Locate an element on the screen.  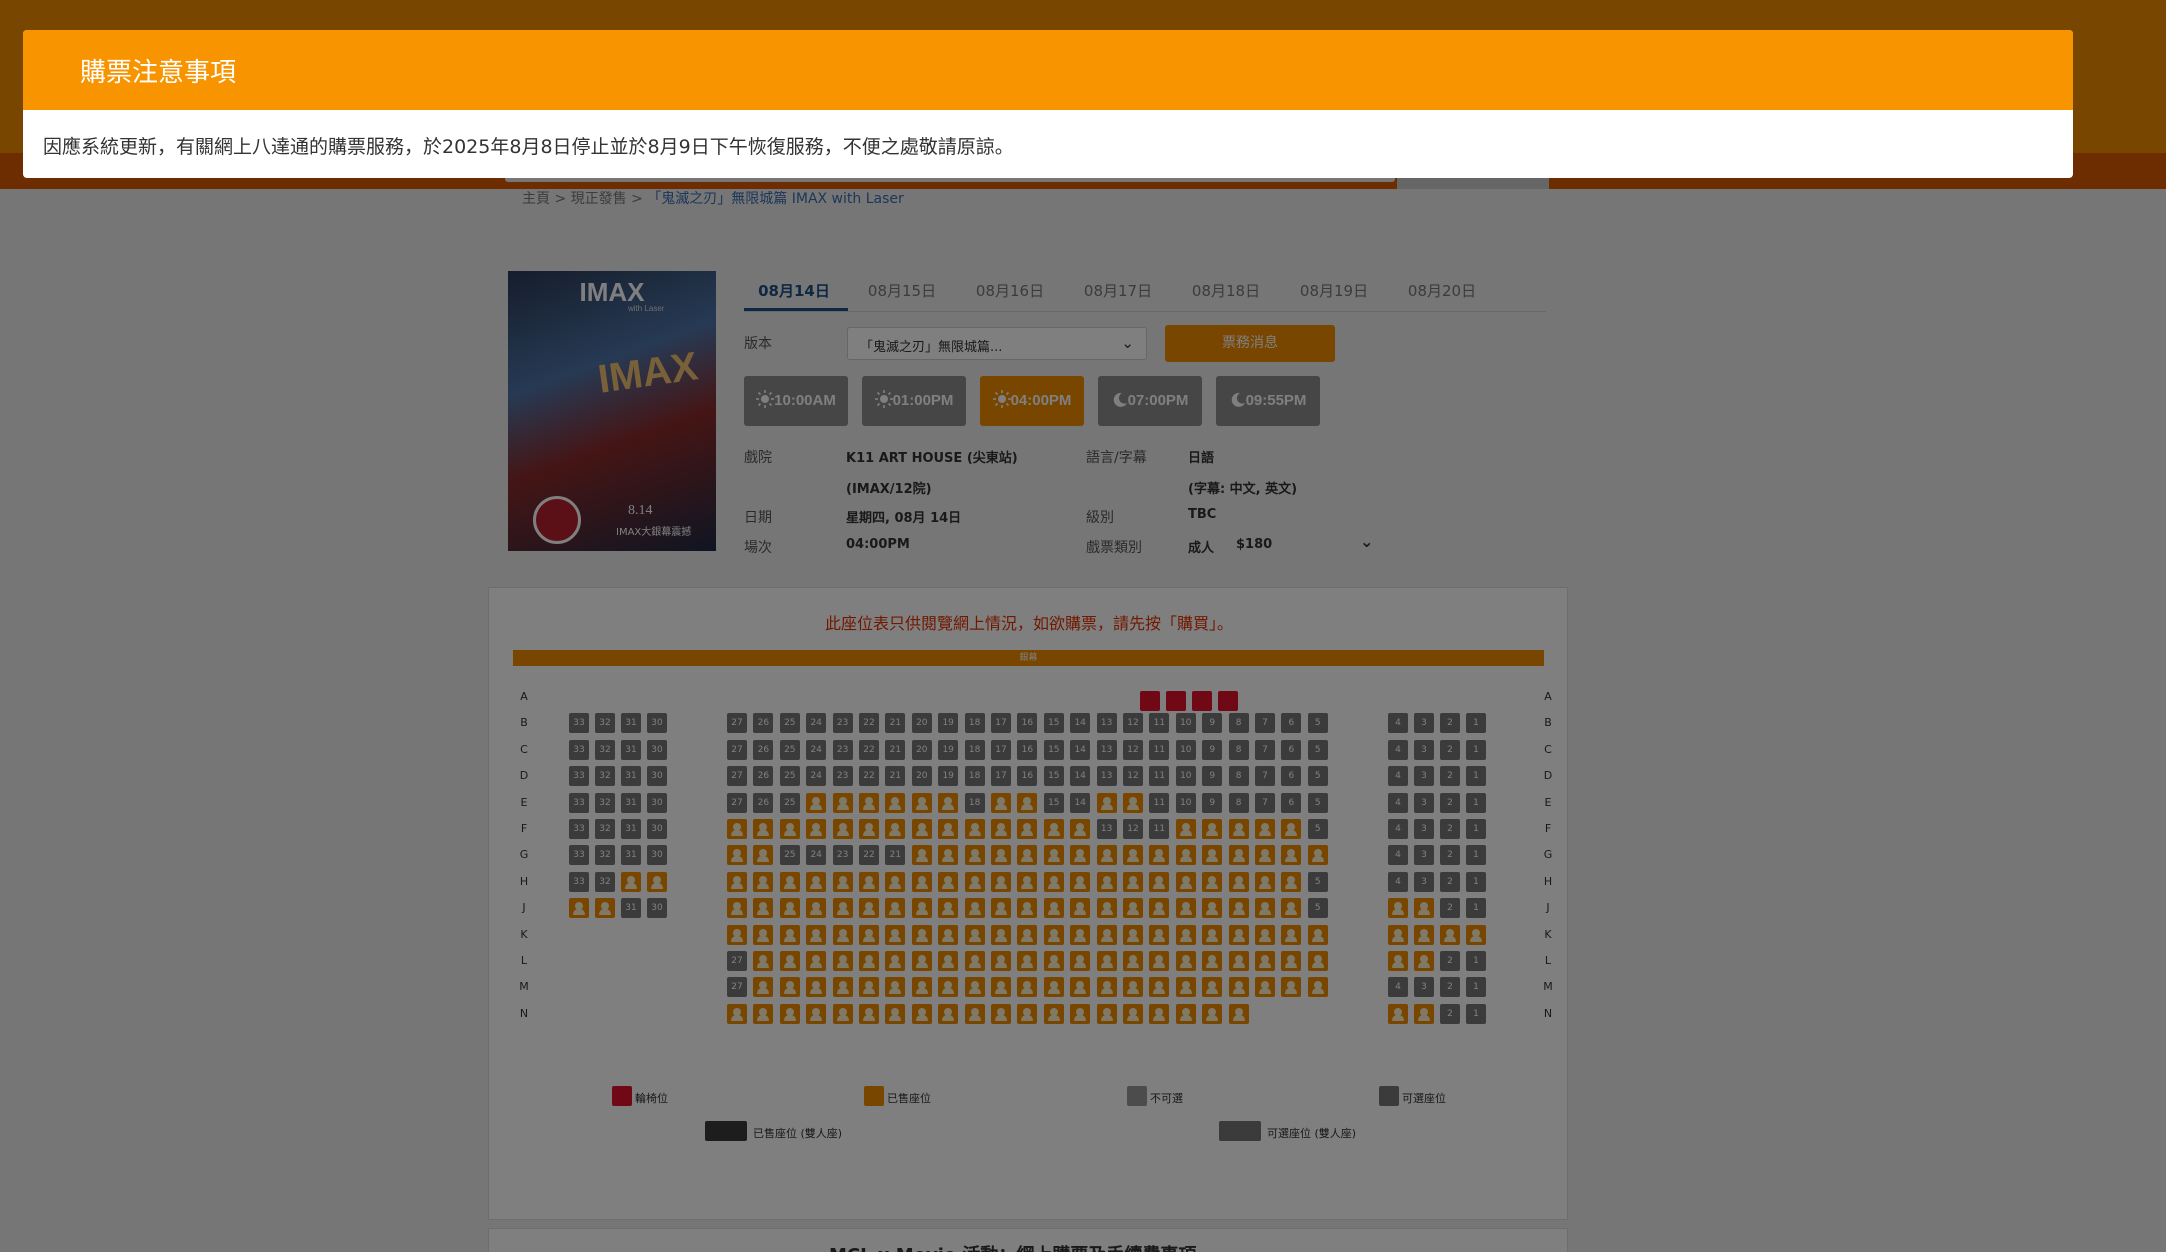
modal-header is located at coordinates (1048, 70).